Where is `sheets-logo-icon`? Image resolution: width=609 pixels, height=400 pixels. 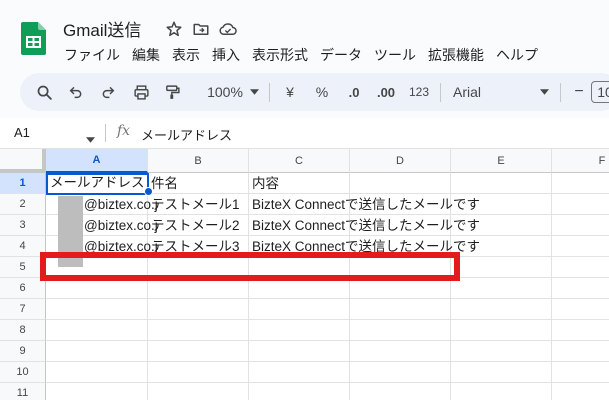 sheets-logo-icon is located at coordinates (33, 38).